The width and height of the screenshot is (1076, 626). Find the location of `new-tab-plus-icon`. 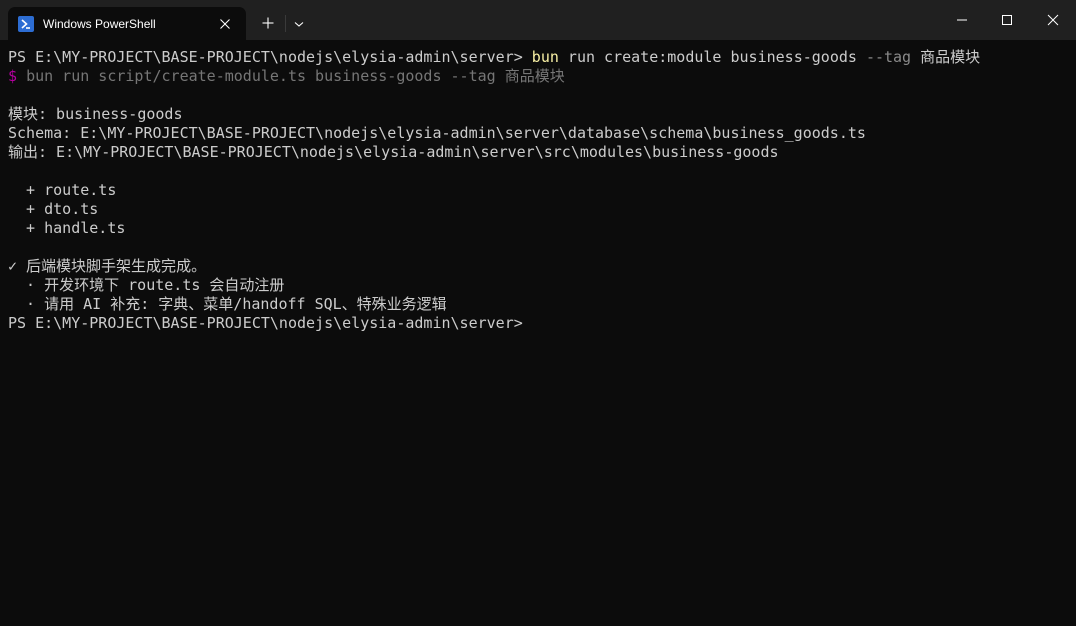

new-tab-plus-icon is located at coordinates (268, 23).